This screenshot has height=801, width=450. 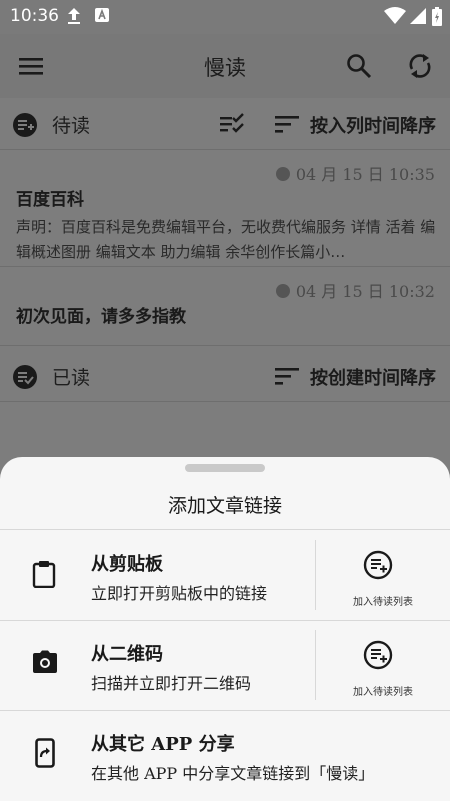 What do you see at coordinates (418, 16) in the screenshot?
I see `signal-icon` at bounding box center [418, 16].